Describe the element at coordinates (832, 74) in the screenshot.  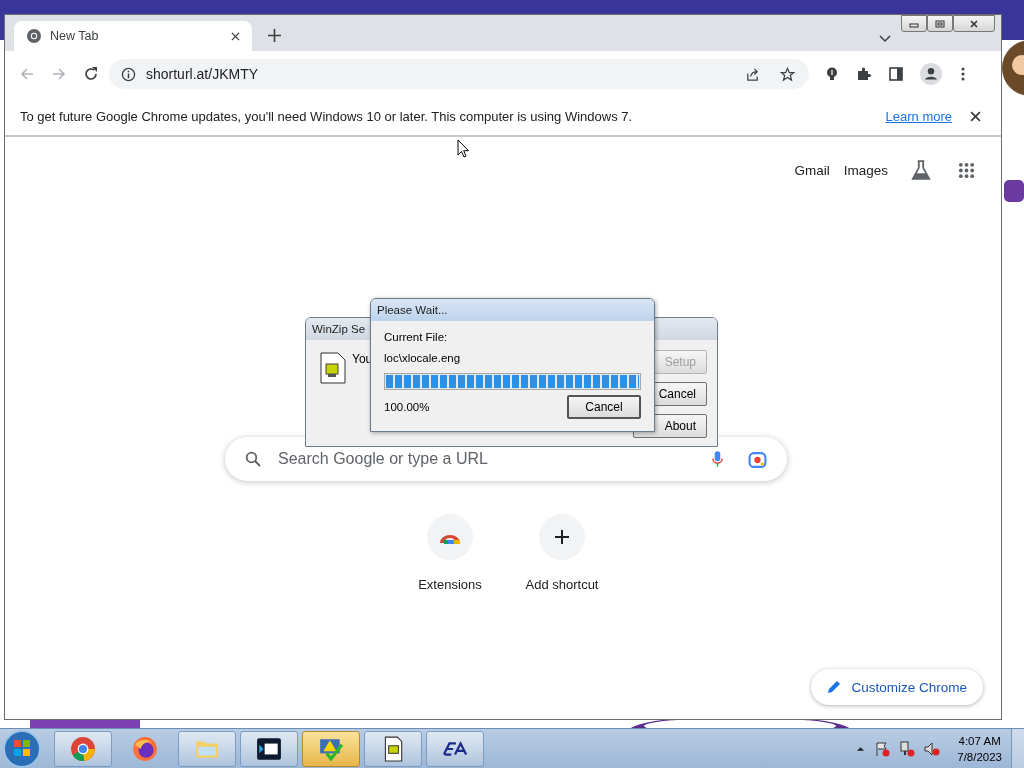
I see `lightbulb-icon` at that location.